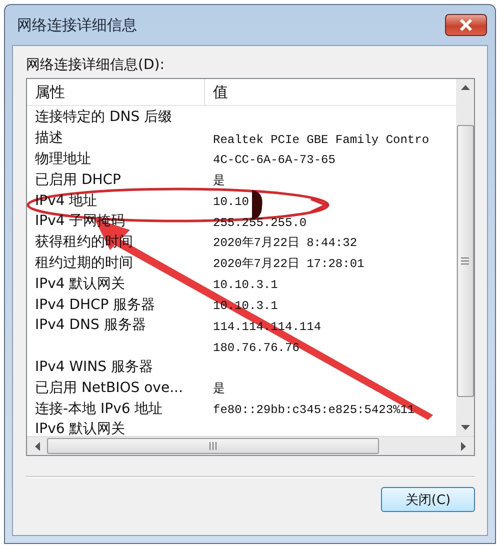  I want to click on close-icon, so click(466, 25).